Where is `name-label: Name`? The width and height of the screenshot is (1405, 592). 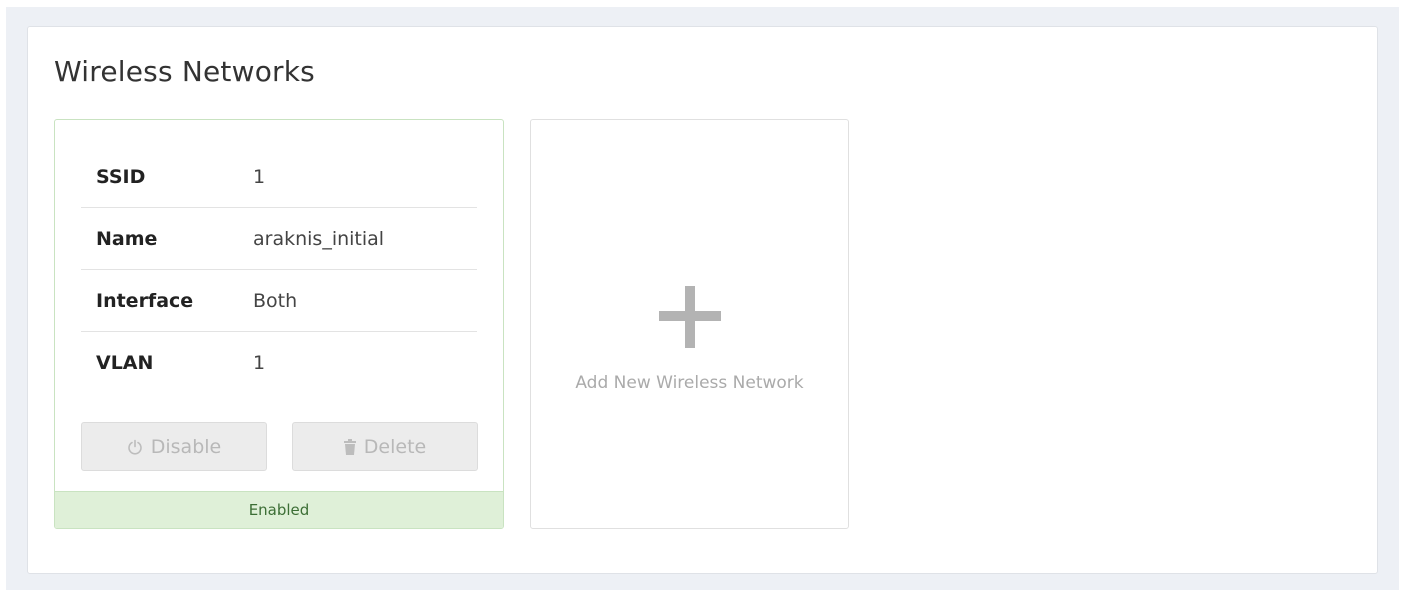
name-label: Name is located at coordinates (127, 238).